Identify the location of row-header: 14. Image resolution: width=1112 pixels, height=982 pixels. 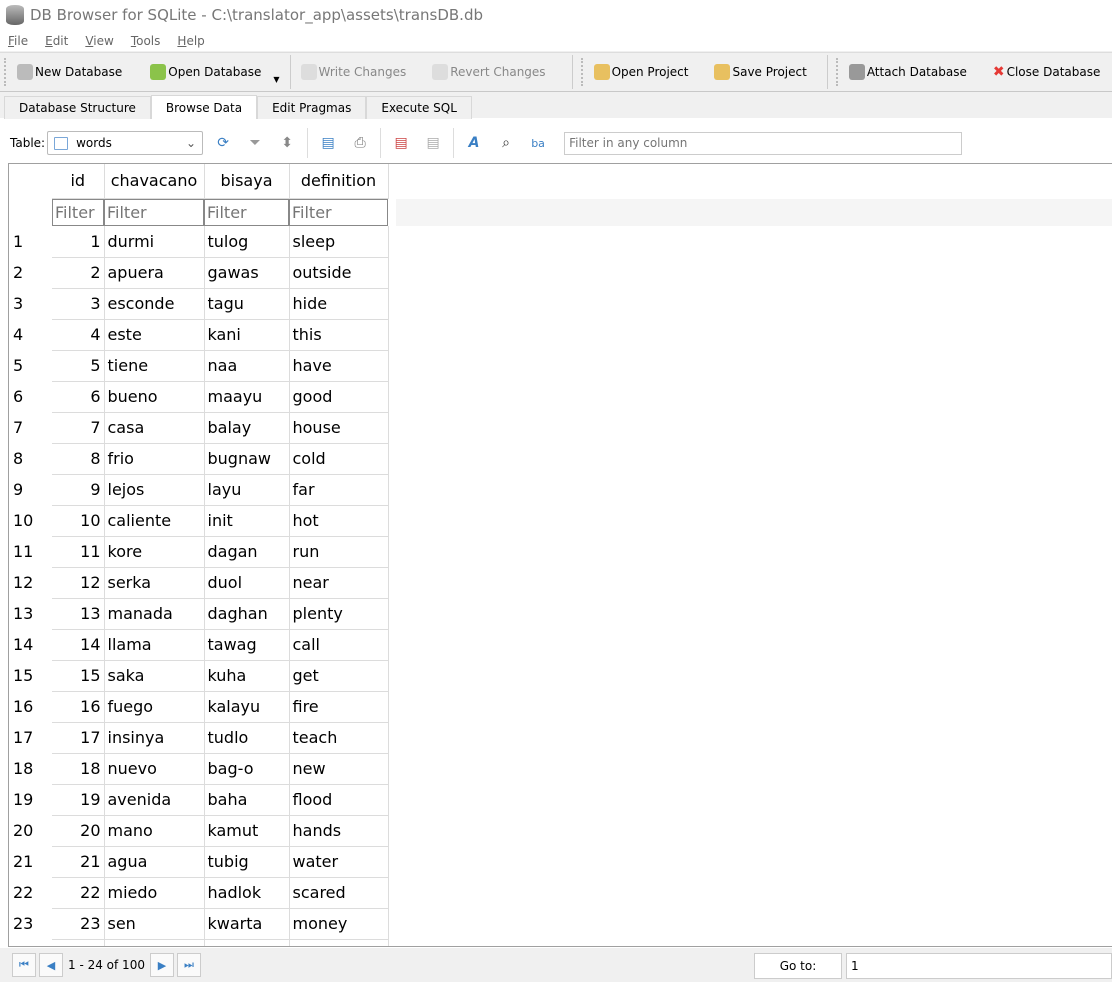
(30, 644).